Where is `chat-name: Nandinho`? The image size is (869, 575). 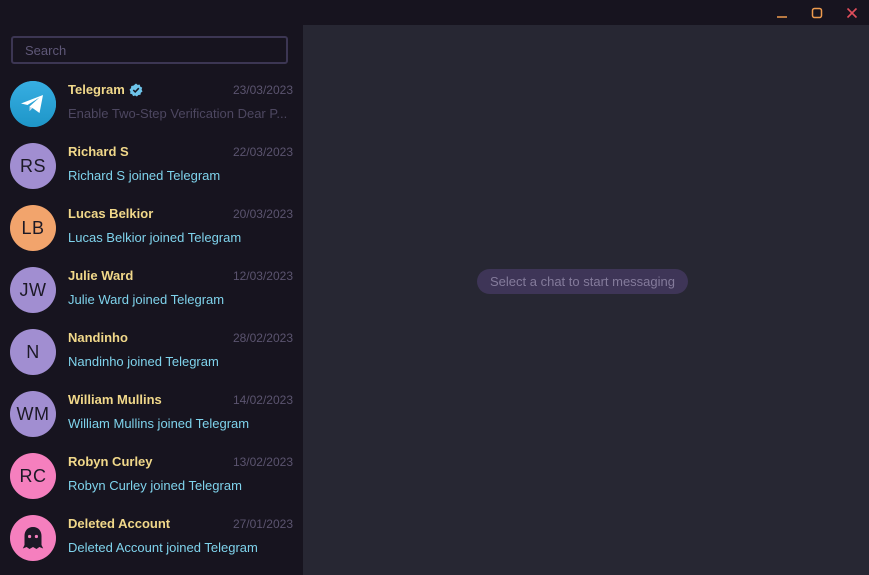 chat-name: Nandinho is located at coordinates (98, 337).